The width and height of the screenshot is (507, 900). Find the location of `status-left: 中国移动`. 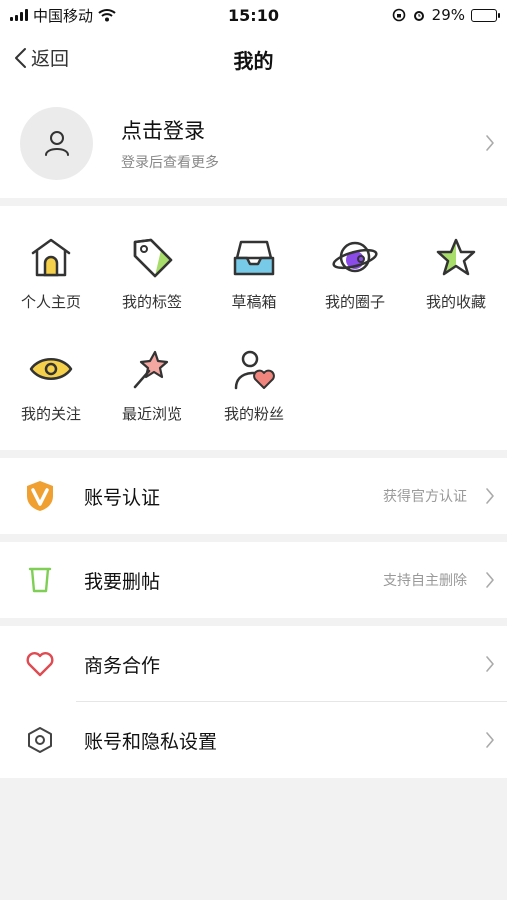

status-left: 中国移动 is located at coordinates (100, 15).